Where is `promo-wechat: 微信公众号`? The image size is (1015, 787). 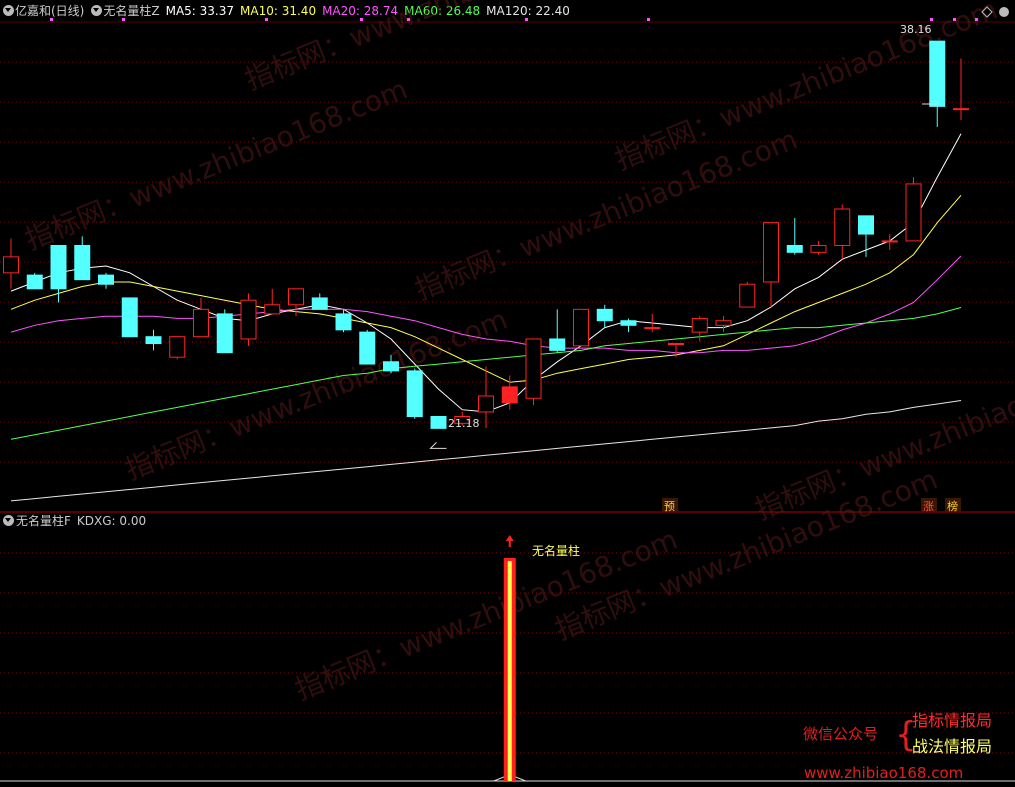
promo-wechat: 微信公众号 is located at coordinates (840, 734).